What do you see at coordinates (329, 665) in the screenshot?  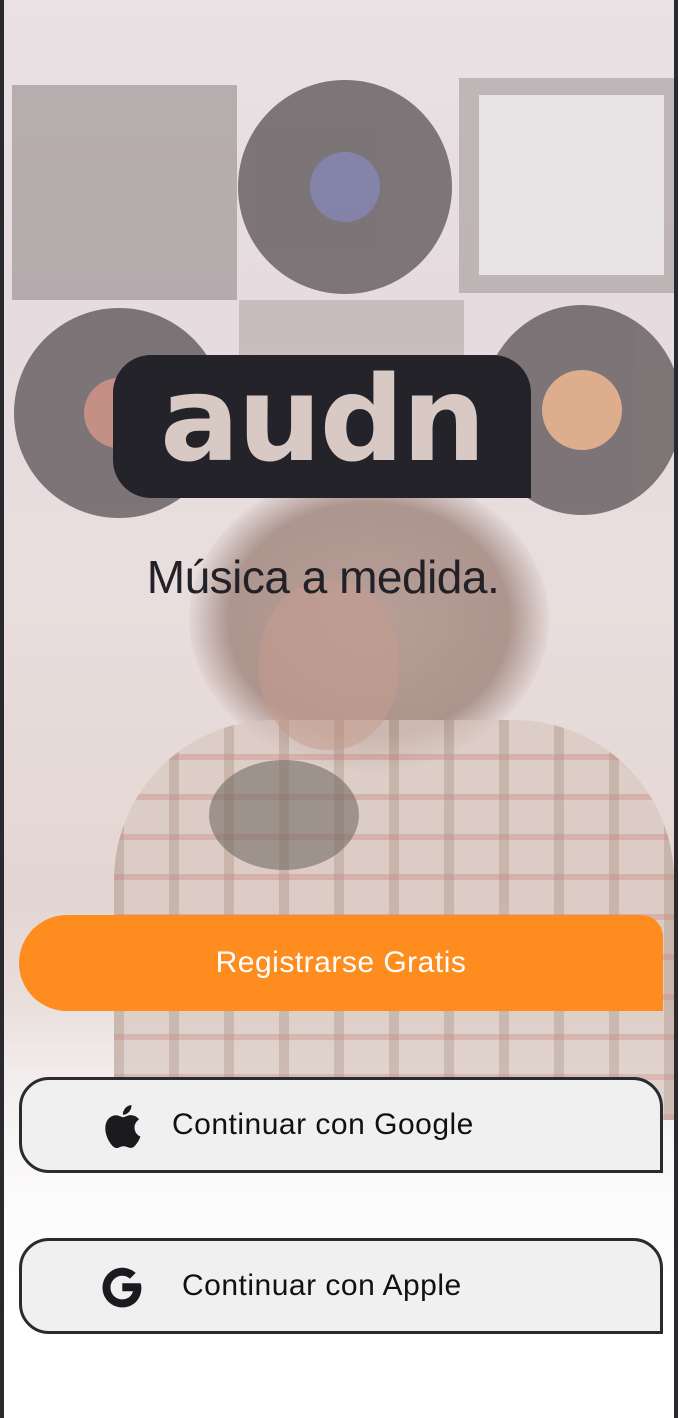 I see `photo-person-face` at bounding box center [329, 665].